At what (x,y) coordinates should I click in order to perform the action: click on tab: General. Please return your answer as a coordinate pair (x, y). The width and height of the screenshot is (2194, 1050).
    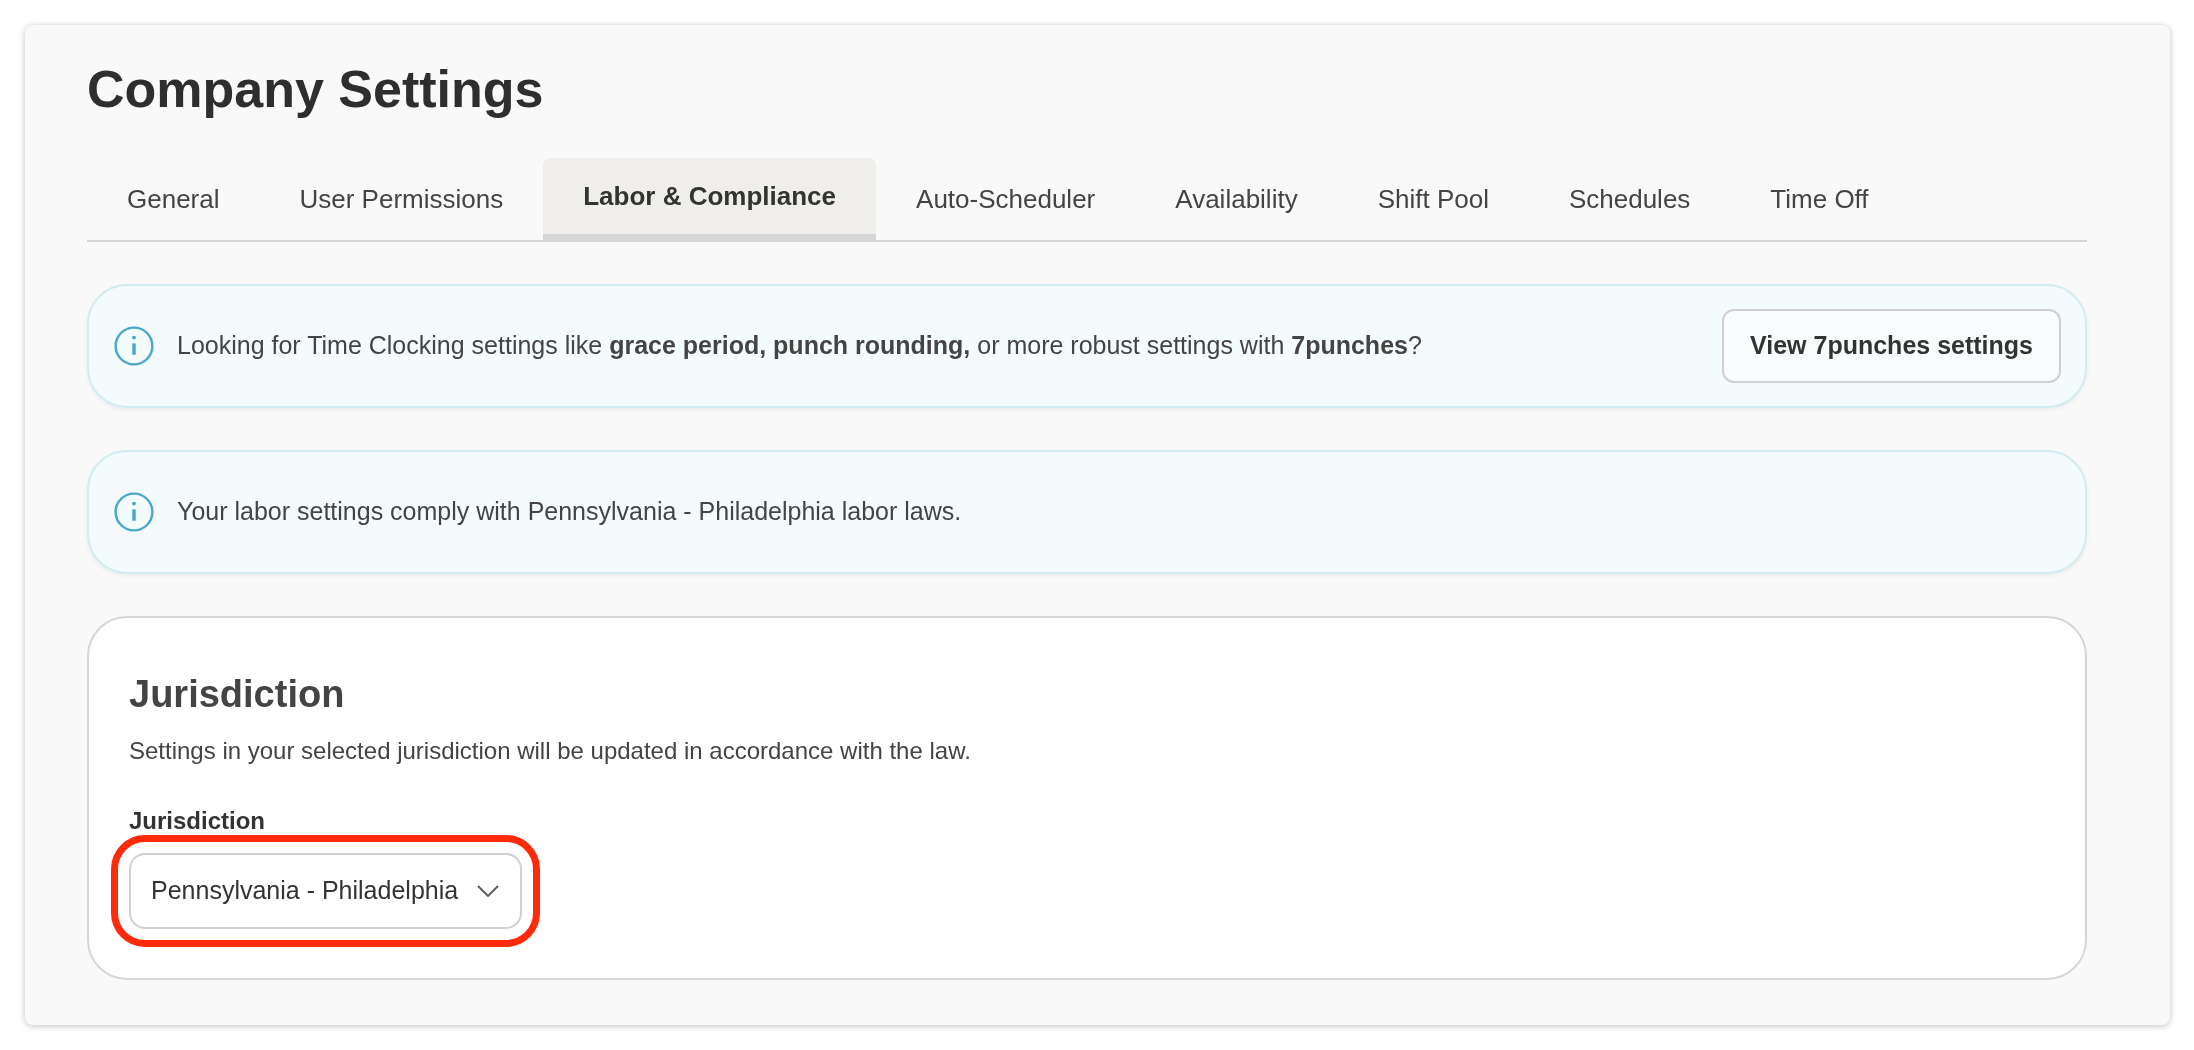
    Looking at the image, I should click on (173, 199).